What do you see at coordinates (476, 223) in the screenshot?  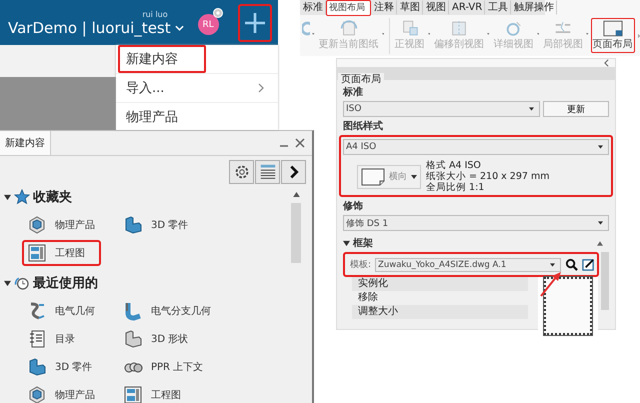 I see `dressup-dropdown: 修饰 DS 1` at bounding box center [476, 223].